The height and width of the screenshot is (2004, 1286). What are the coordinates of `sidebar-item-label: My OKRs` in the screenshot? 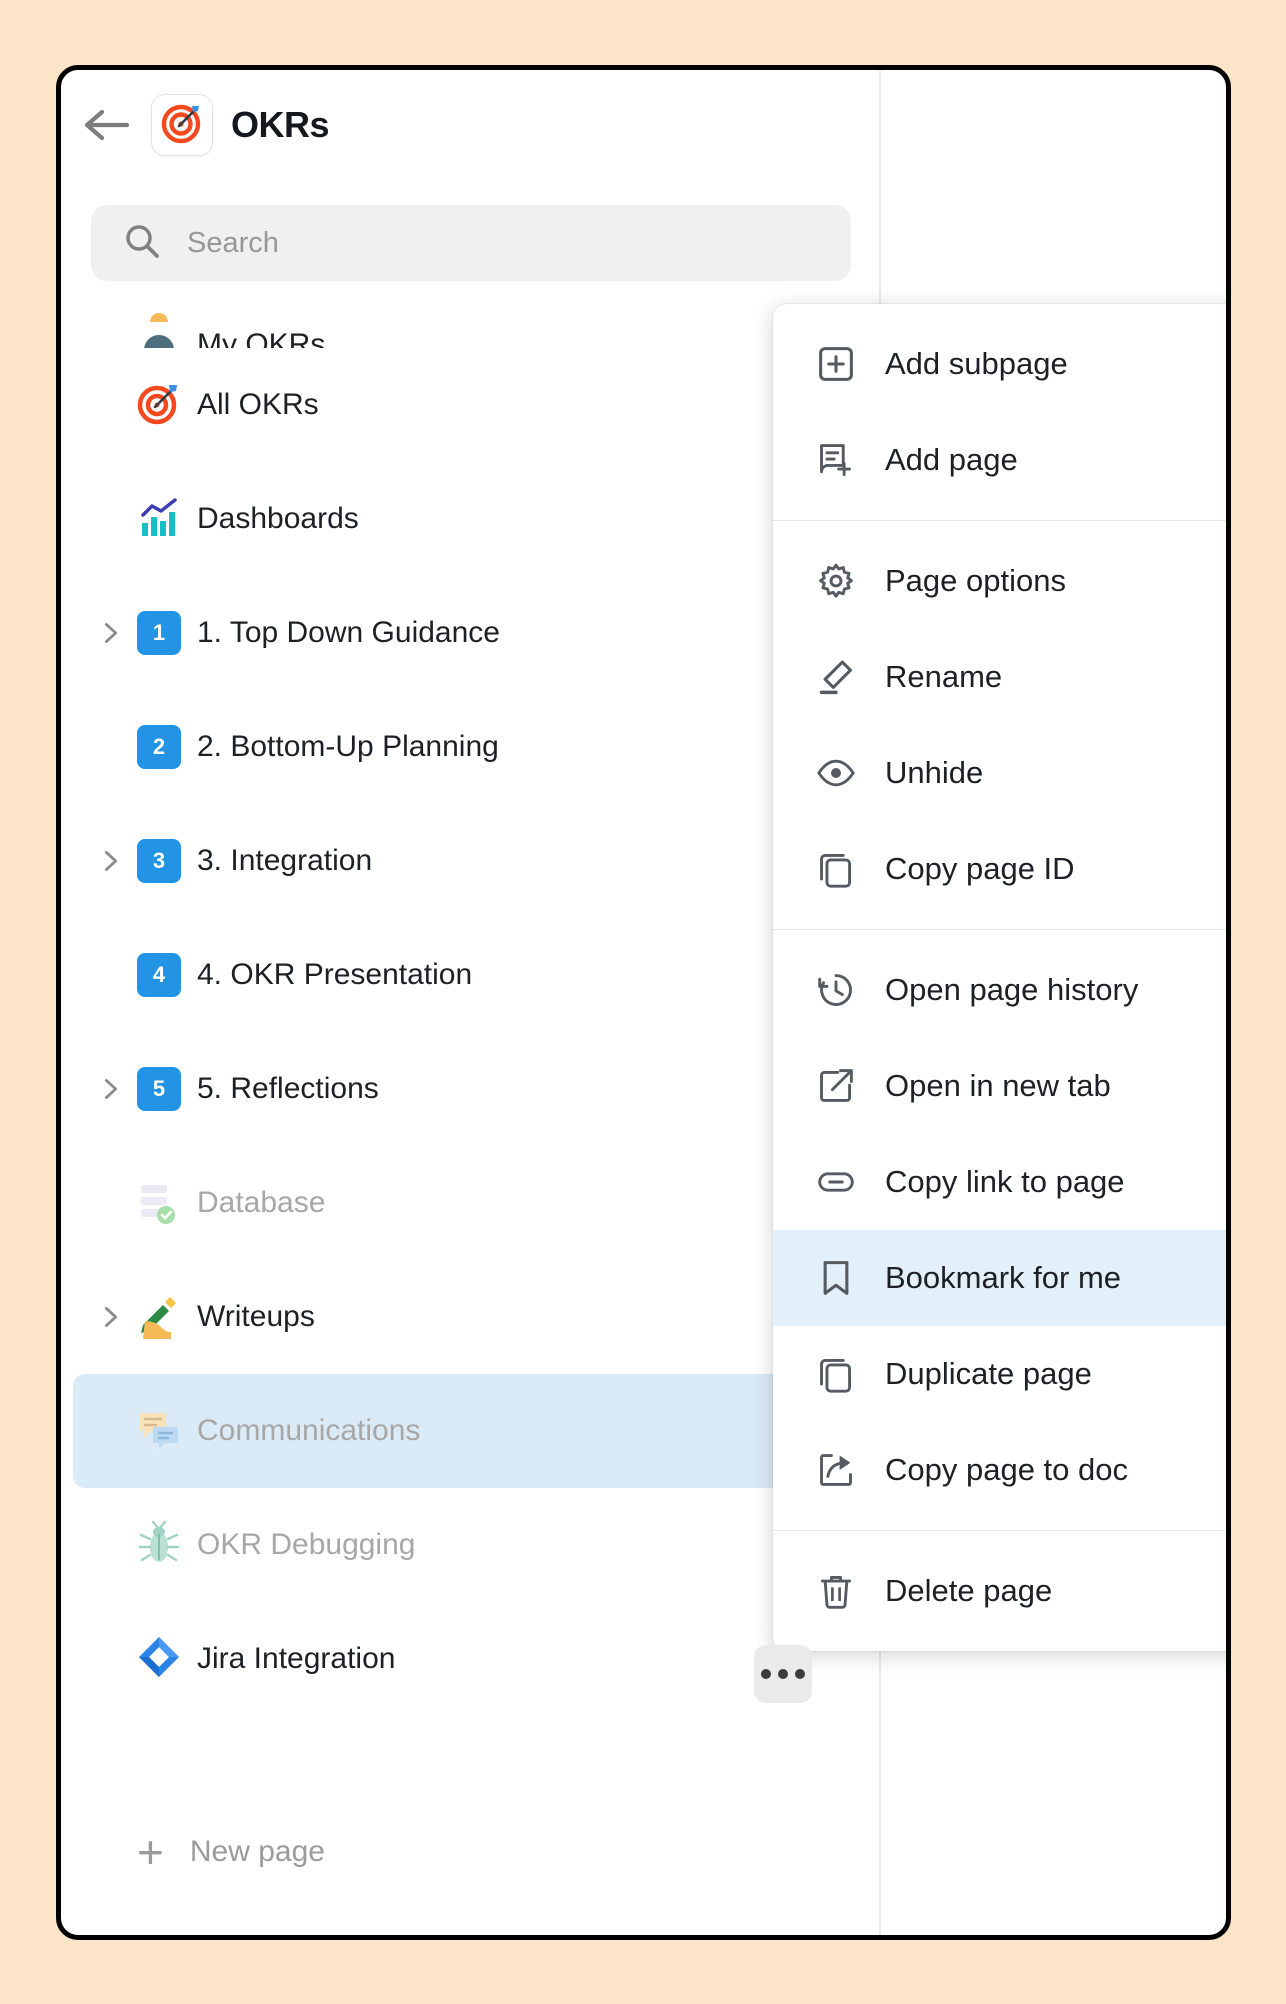 It's located at (261, 338).